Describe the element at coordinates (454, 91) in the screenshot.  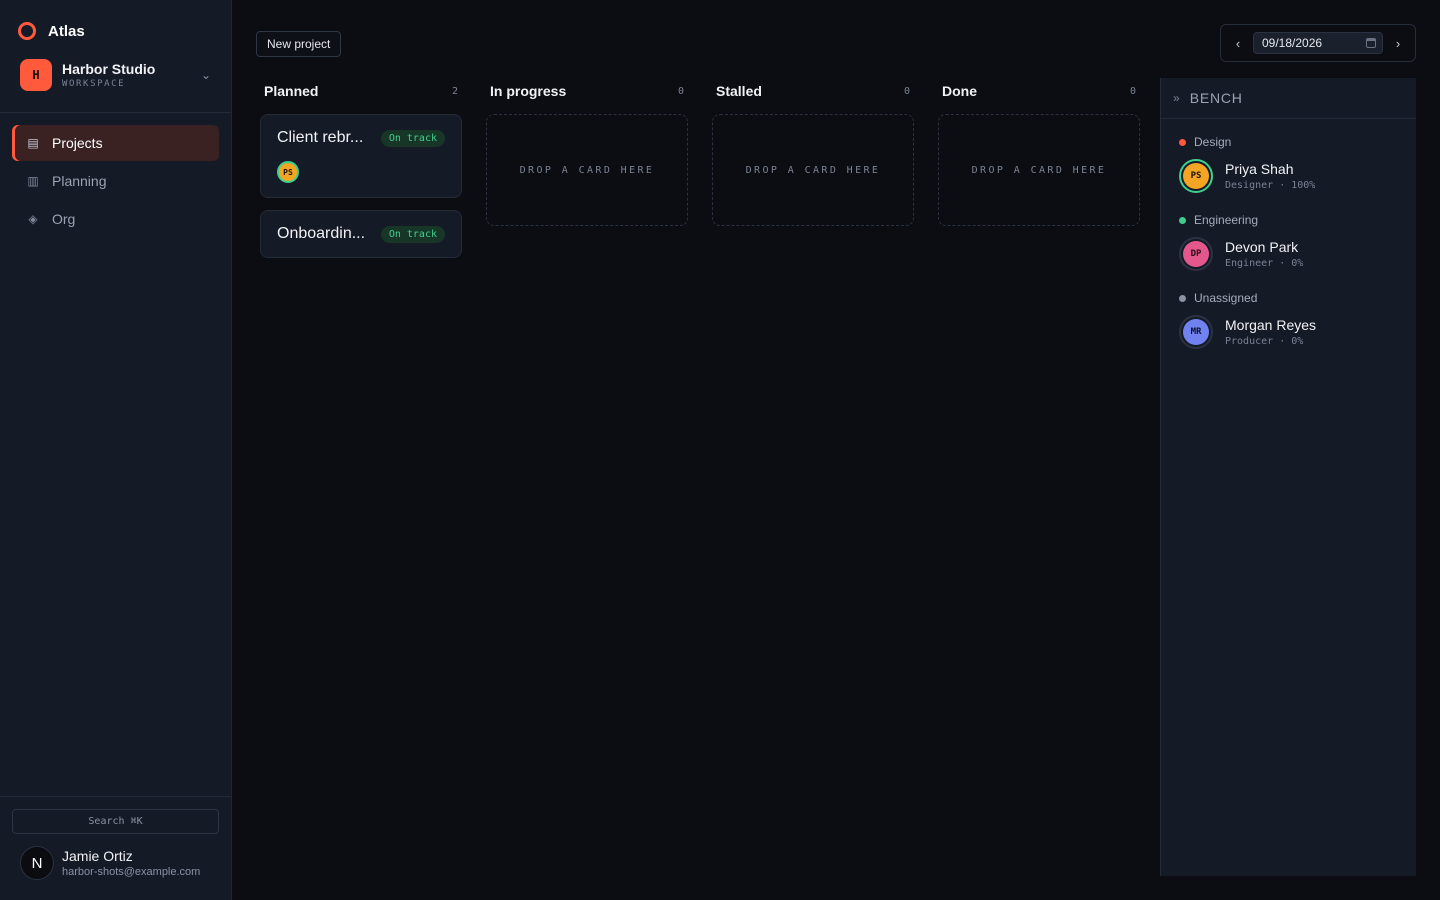
I see `column-count: 2` at that location.